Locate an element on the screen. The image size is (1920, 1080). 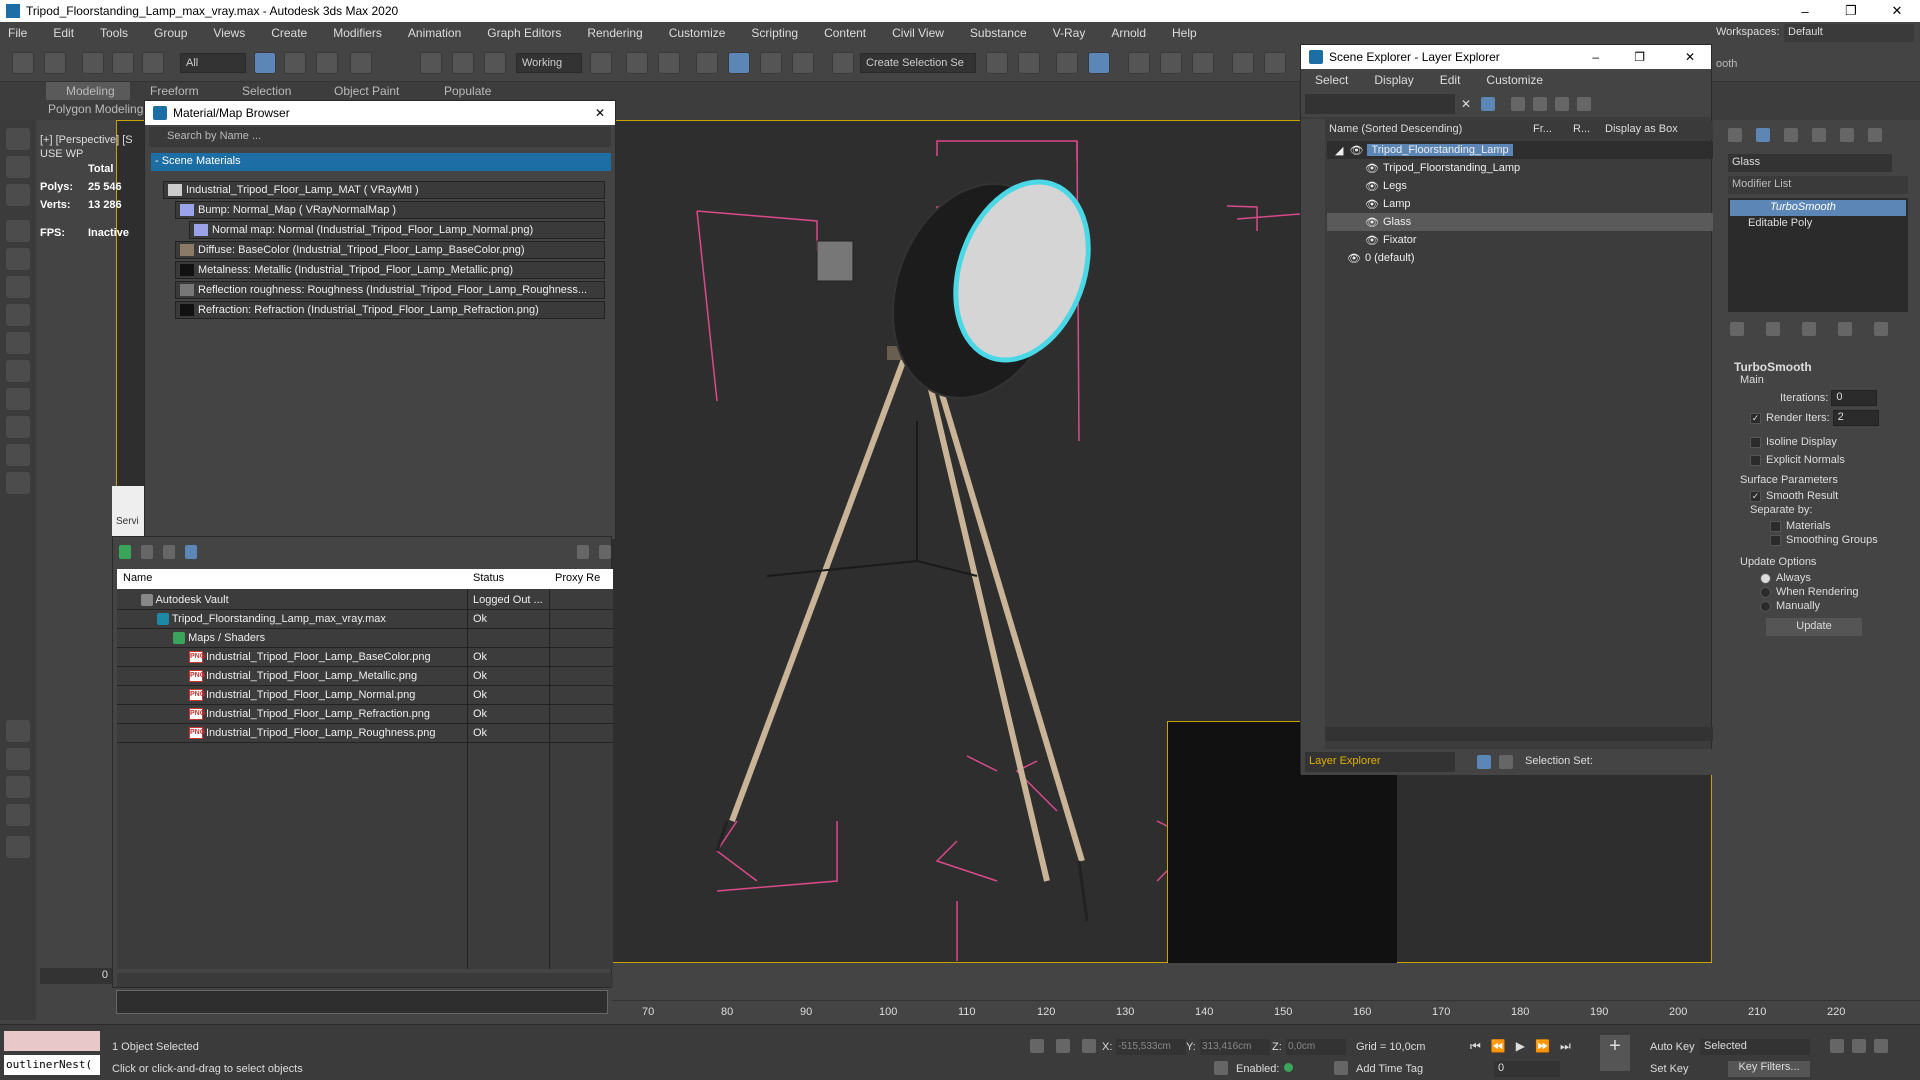
zoom-all-icon is located at coordinates (1859, 1046).